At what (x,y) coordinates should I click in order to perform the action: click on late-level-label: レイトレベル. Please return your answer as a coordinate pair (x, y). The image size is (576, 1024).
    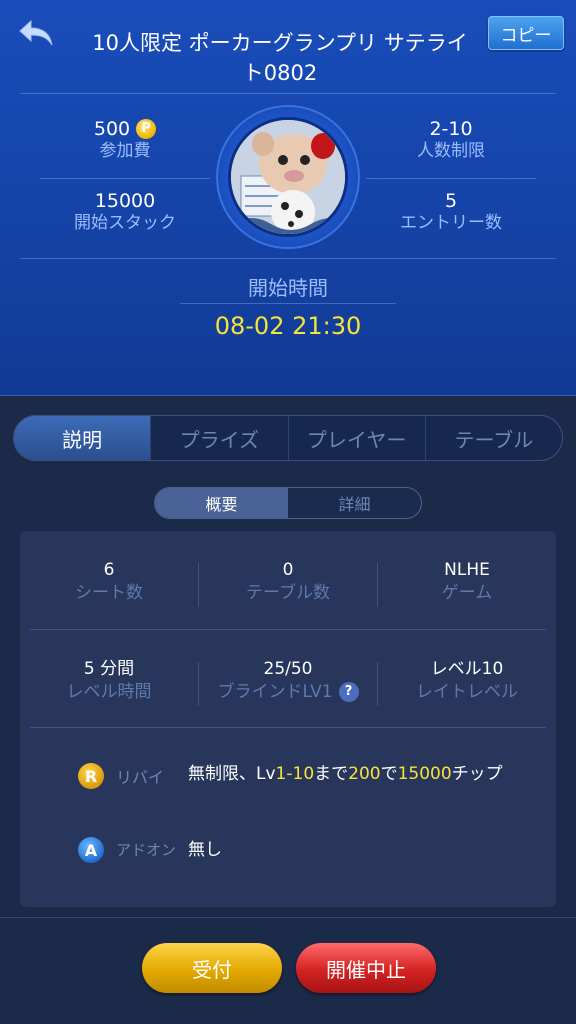
    Looking at the image, I should click on (467, 692).